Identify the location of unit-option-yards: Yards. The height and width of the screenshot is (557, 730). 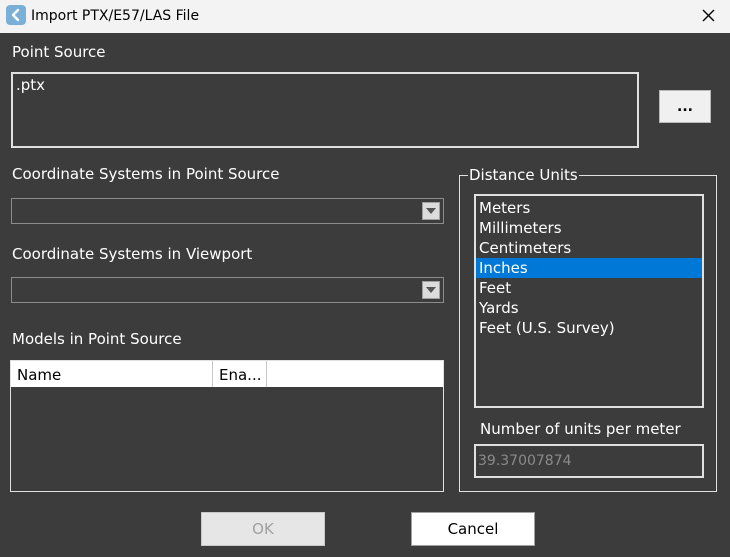
(589, 308).